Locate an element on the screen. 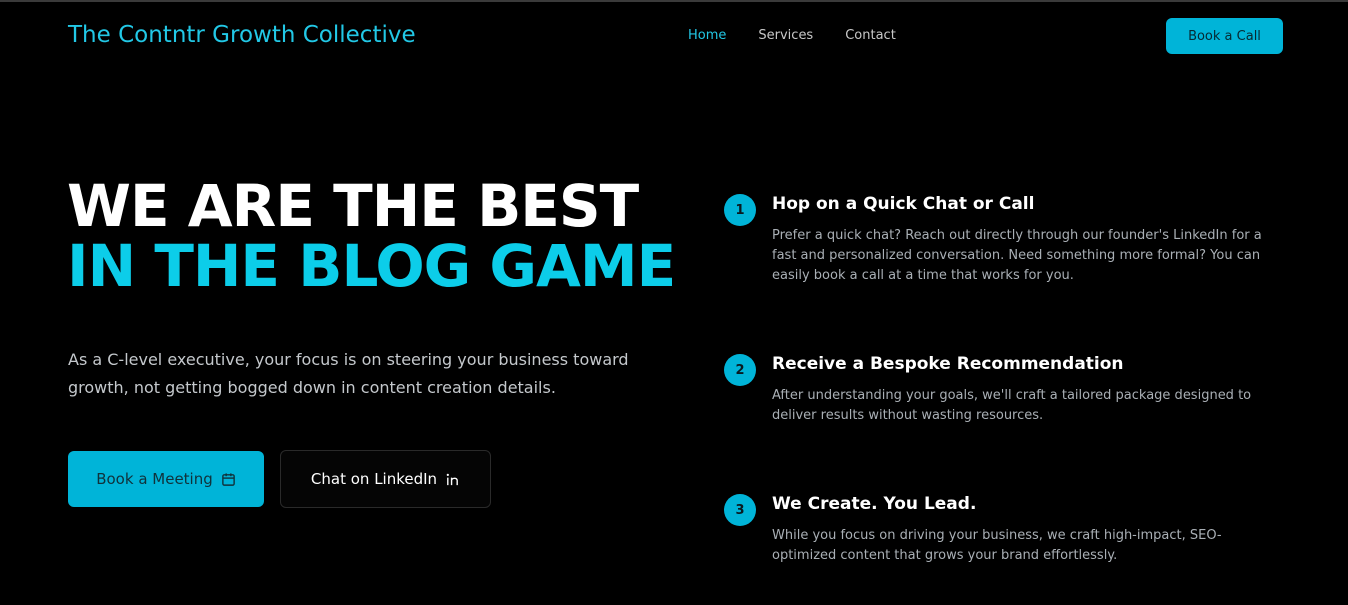  hero-title-line-1: WE ARE THE BEST is located at coordinates (353, 206).